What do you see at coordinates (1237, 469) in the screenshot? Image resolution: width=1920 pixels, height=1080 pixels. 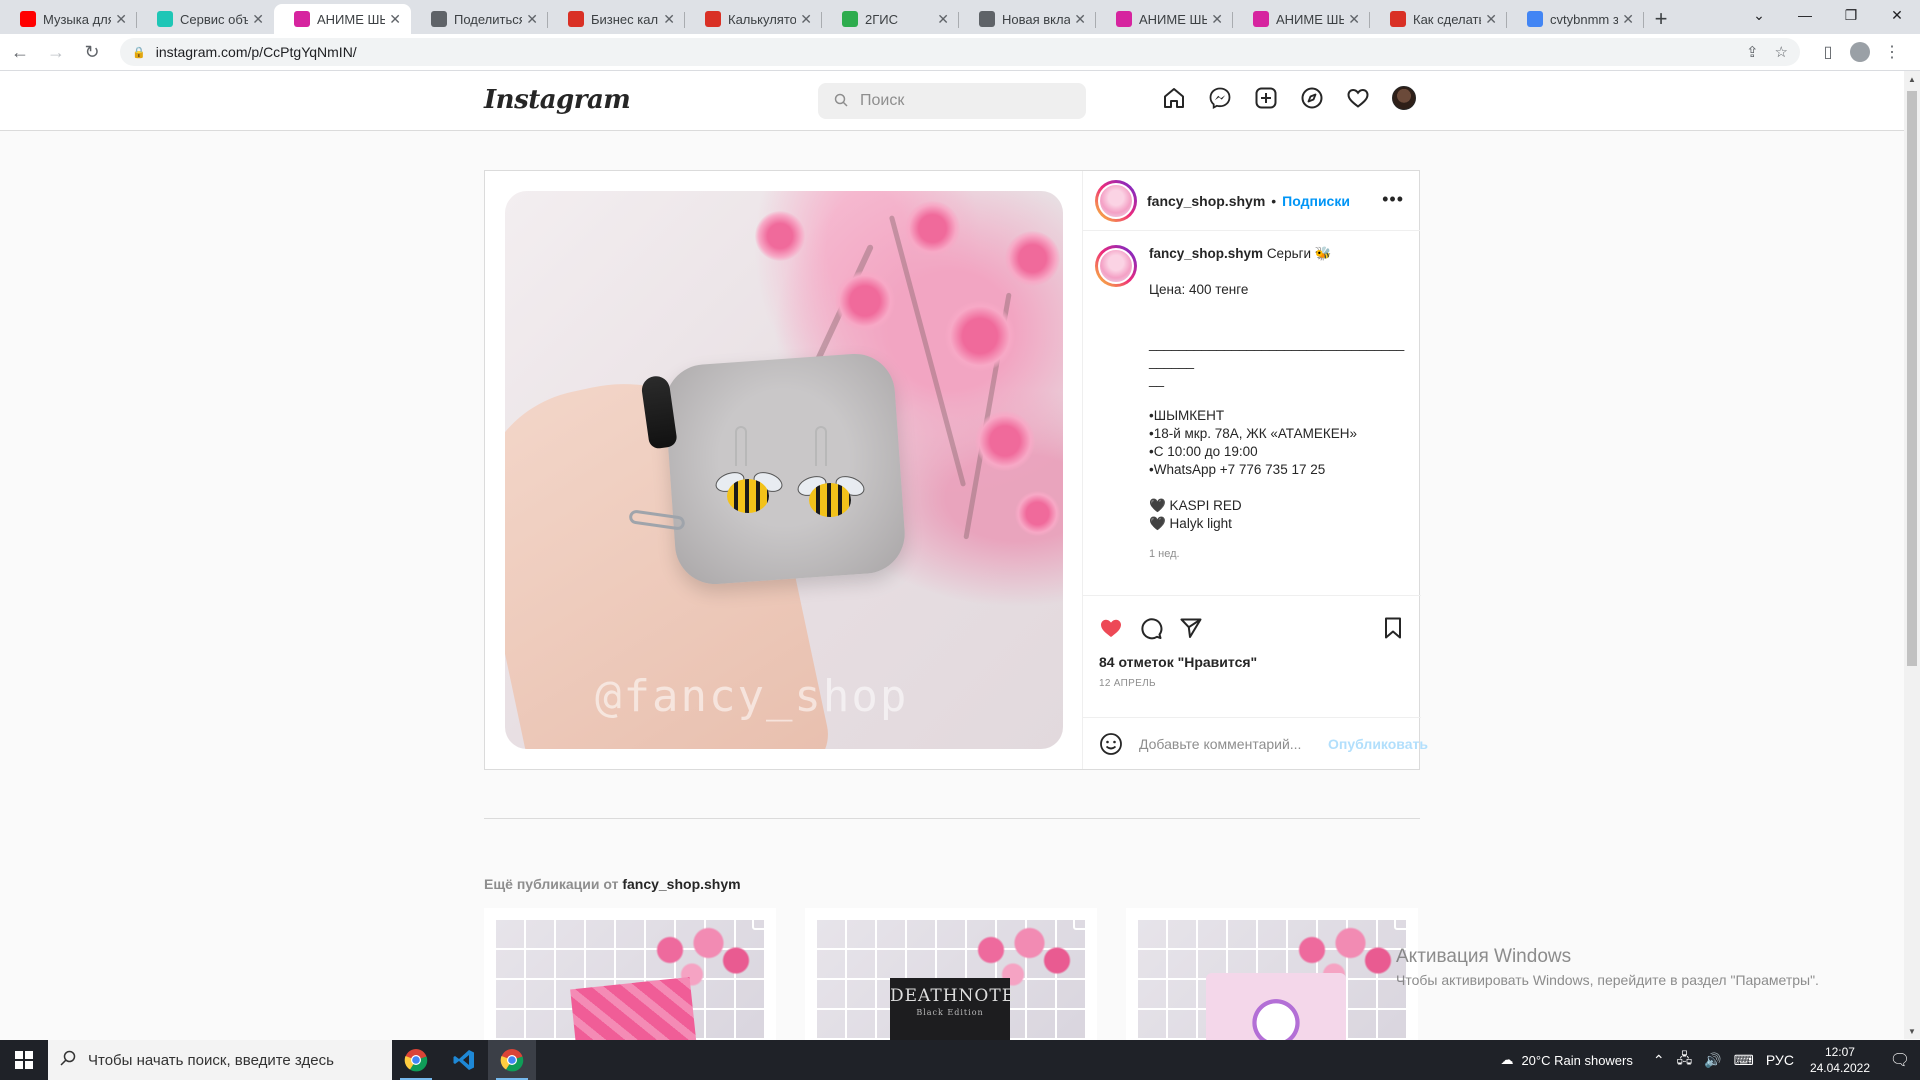 I see `caption-line: •WhatsApp +7 776 735 17 25` at bounding box center [1237, 469].